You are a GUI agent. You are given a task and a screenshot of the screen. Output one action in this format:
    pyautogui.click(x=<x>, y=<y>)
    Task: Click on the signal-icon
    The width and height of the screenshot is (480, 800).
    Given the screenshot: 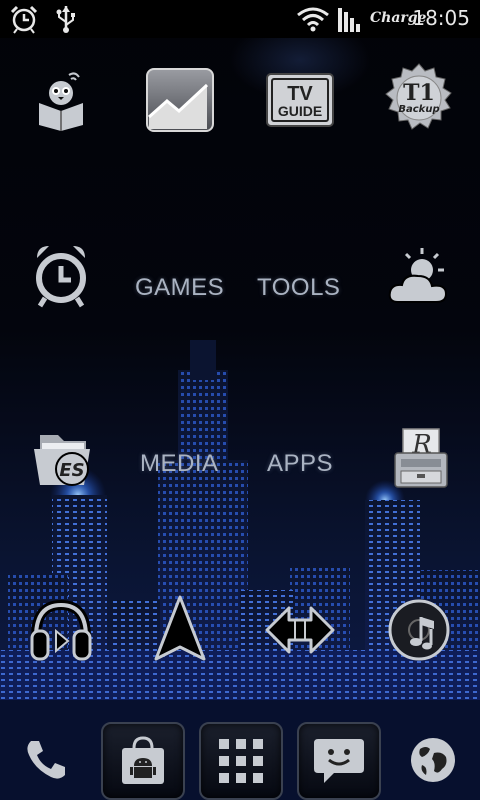 What is the action you would take?
    pyautogui.click(x=349, y=20)
    